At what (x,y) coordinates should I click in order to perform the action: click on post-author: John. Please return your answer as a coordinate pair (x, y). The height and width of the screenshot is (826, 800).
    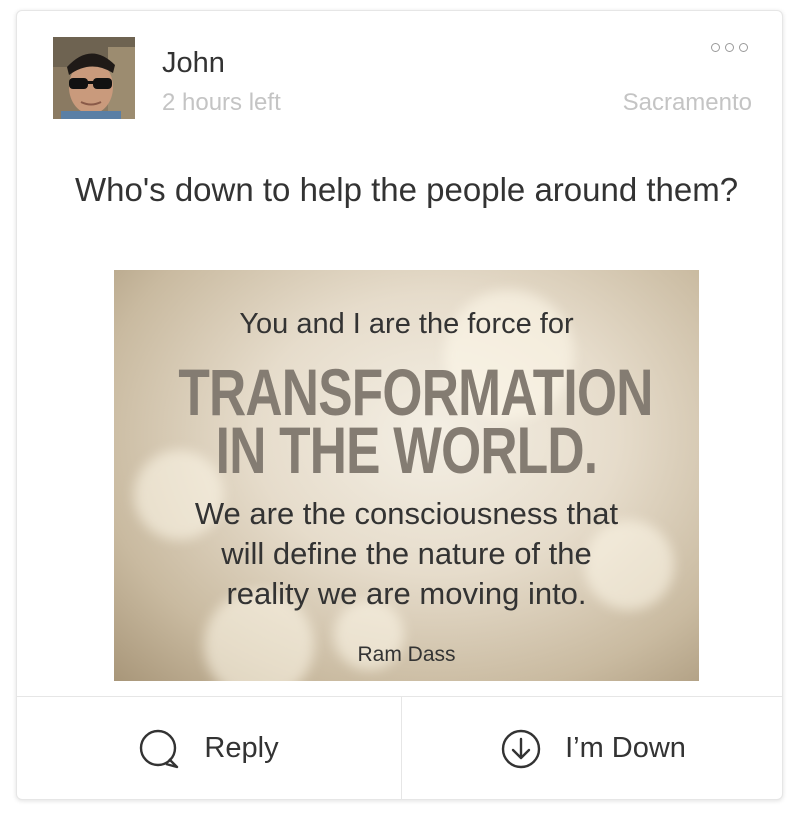
    Looking at the image, I should click on (193, 63).